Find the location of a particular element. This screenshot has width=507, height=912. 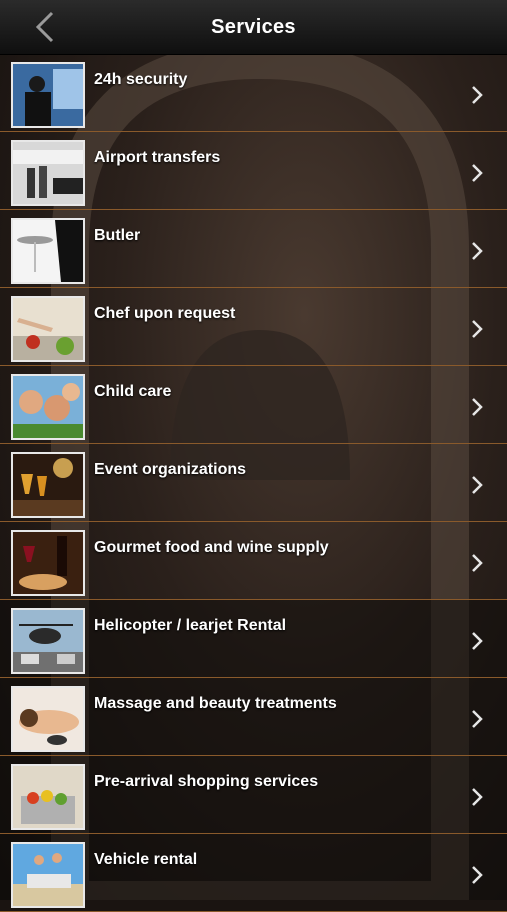

page-title: Services is located at coordinates (253, 26).